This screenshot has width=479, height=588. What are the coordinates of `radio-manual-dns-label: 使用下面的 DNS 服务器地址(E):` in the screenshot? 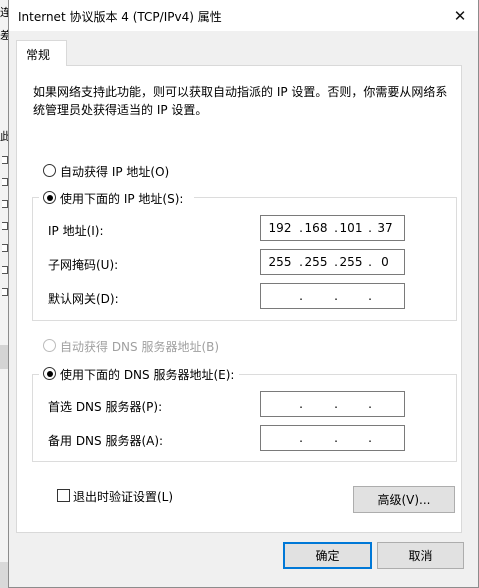 It's located at (147, 375).